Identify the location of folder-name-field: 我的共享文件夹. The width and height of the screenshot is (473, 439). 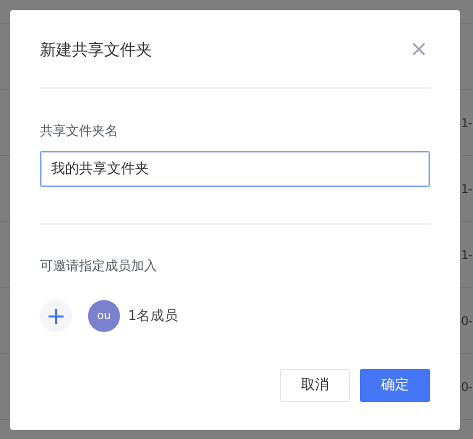
(235, 168).